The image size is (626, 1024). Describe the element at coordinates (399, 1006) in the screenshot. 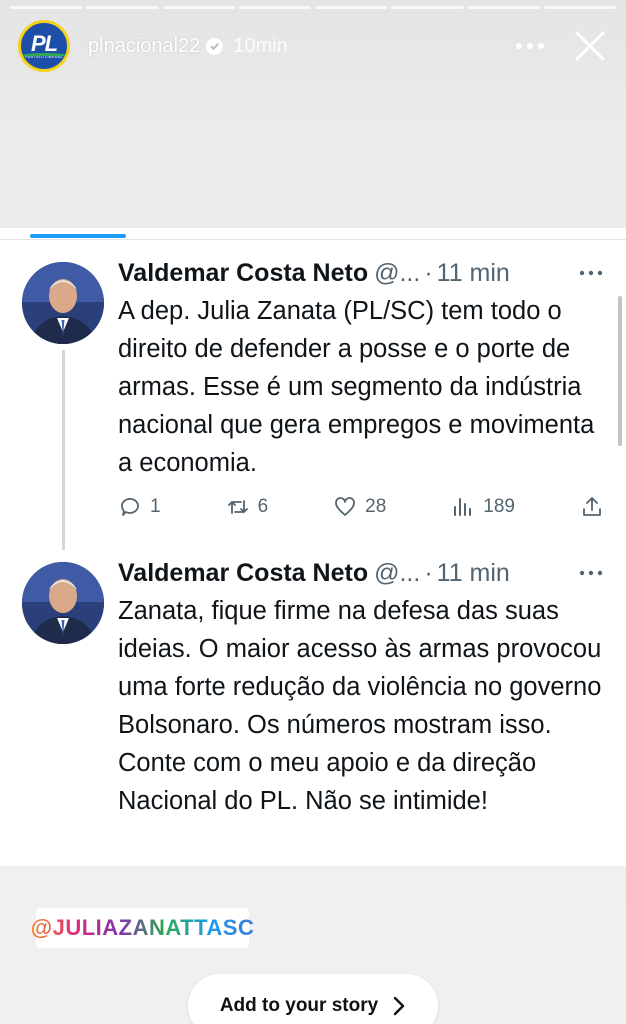

I see `chevron-right-icon` at that location.